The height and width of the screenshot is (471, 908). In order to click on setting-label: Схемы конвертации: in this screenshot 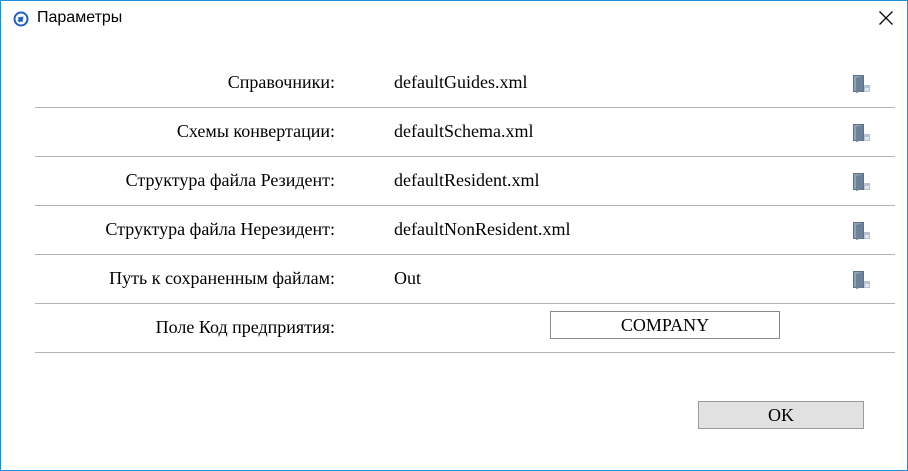, I will do `click(255, 131)`.